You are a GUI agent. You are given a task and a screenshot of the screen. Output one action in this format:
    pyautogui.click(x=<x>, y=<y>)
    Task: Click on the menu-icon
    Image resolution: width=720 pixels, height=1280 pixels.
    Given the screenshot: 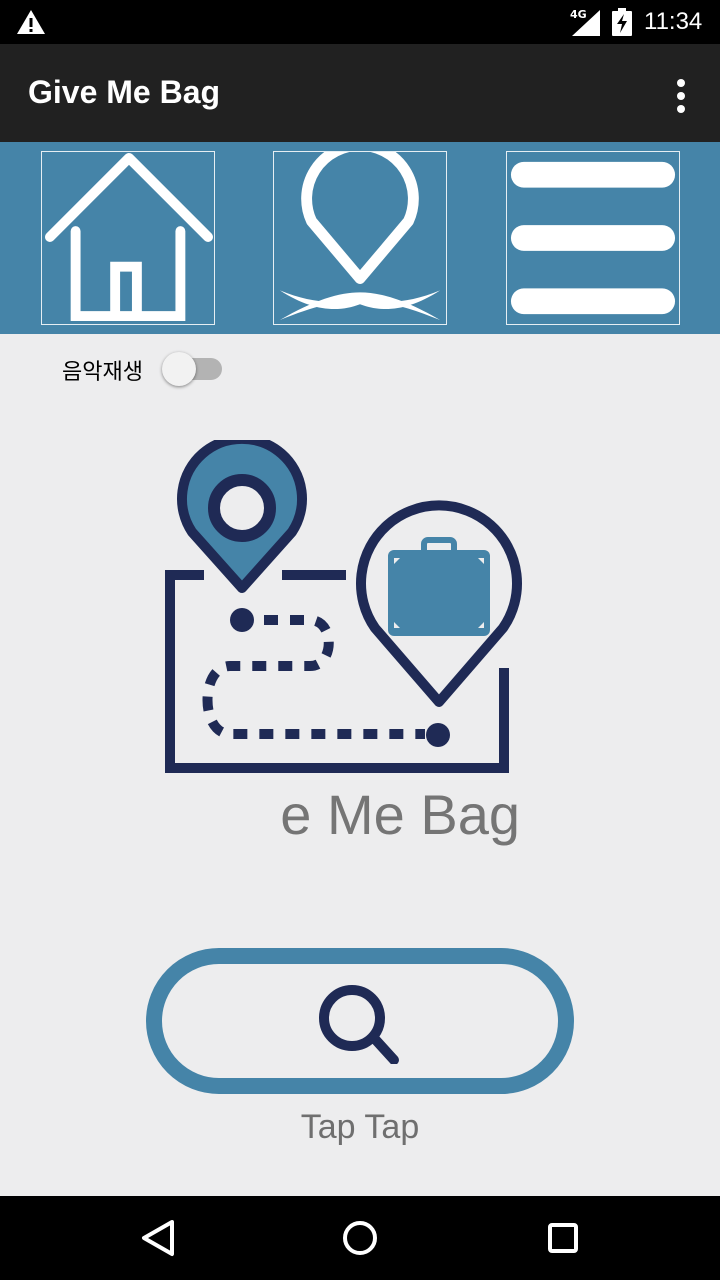 What is the action you would take?
    pyautogui.click(x=593, y=238)
    